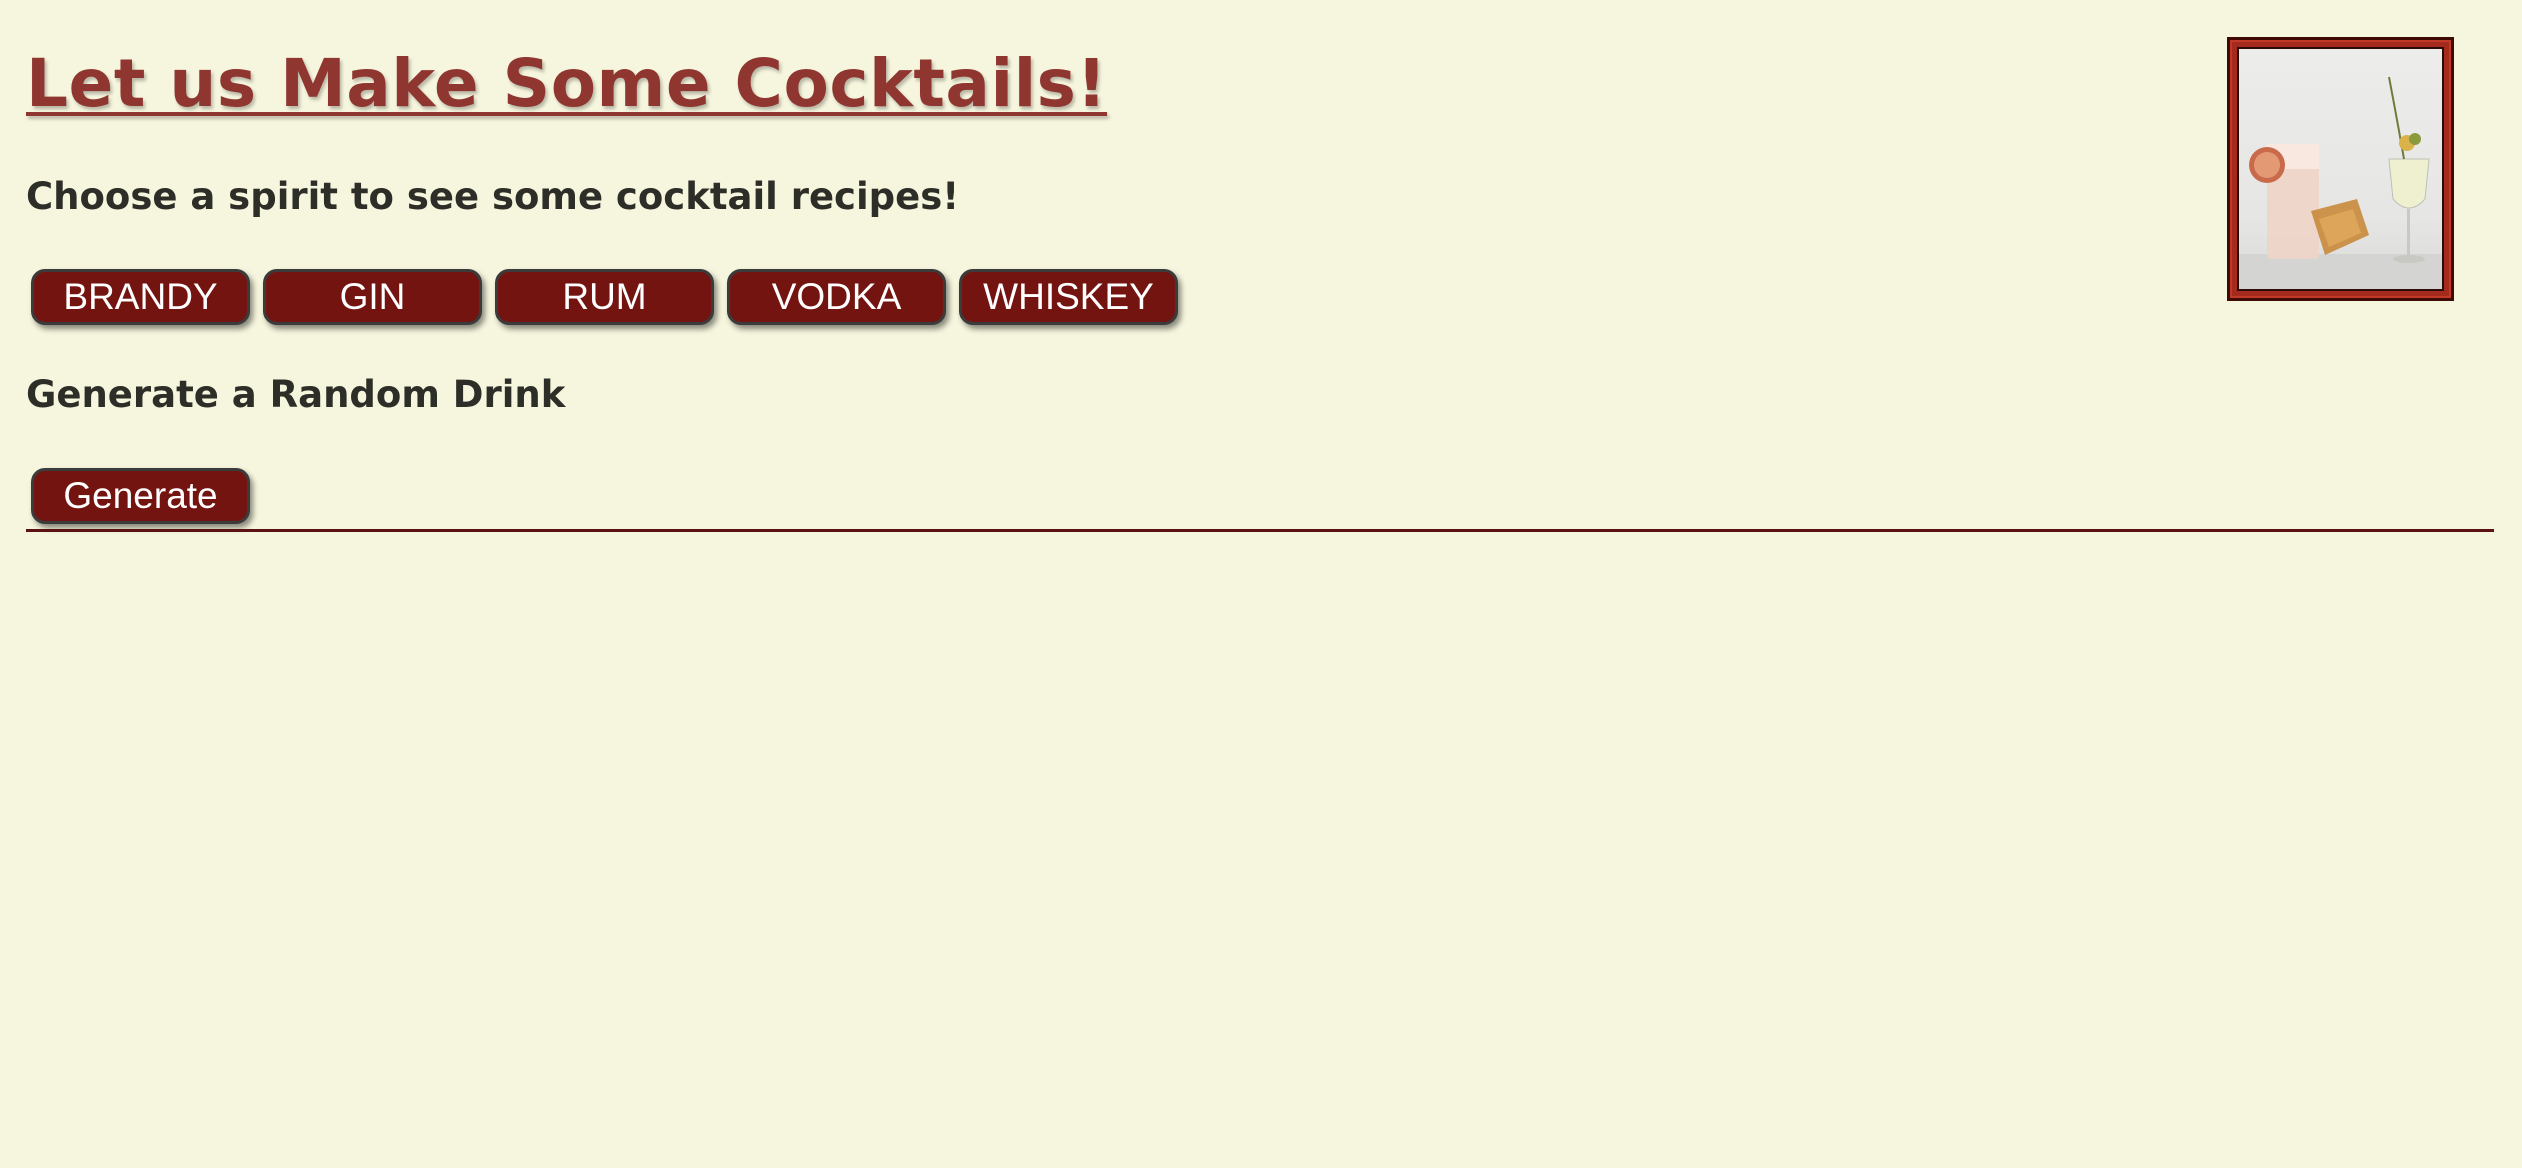  I want to click on wine-glass-bowl, so click(2409, 183).